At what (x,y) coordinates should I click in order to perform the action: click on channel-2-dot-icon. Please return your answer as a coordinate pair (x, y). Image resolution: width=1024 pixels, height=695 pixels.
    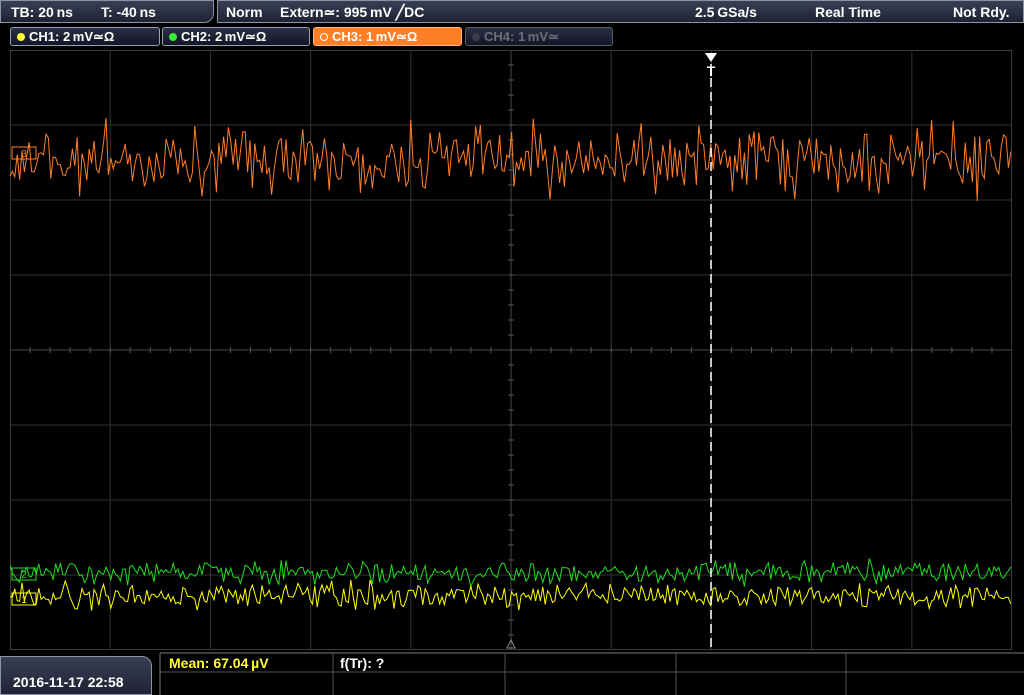
    Looking at the image, I should click on (173, 37).